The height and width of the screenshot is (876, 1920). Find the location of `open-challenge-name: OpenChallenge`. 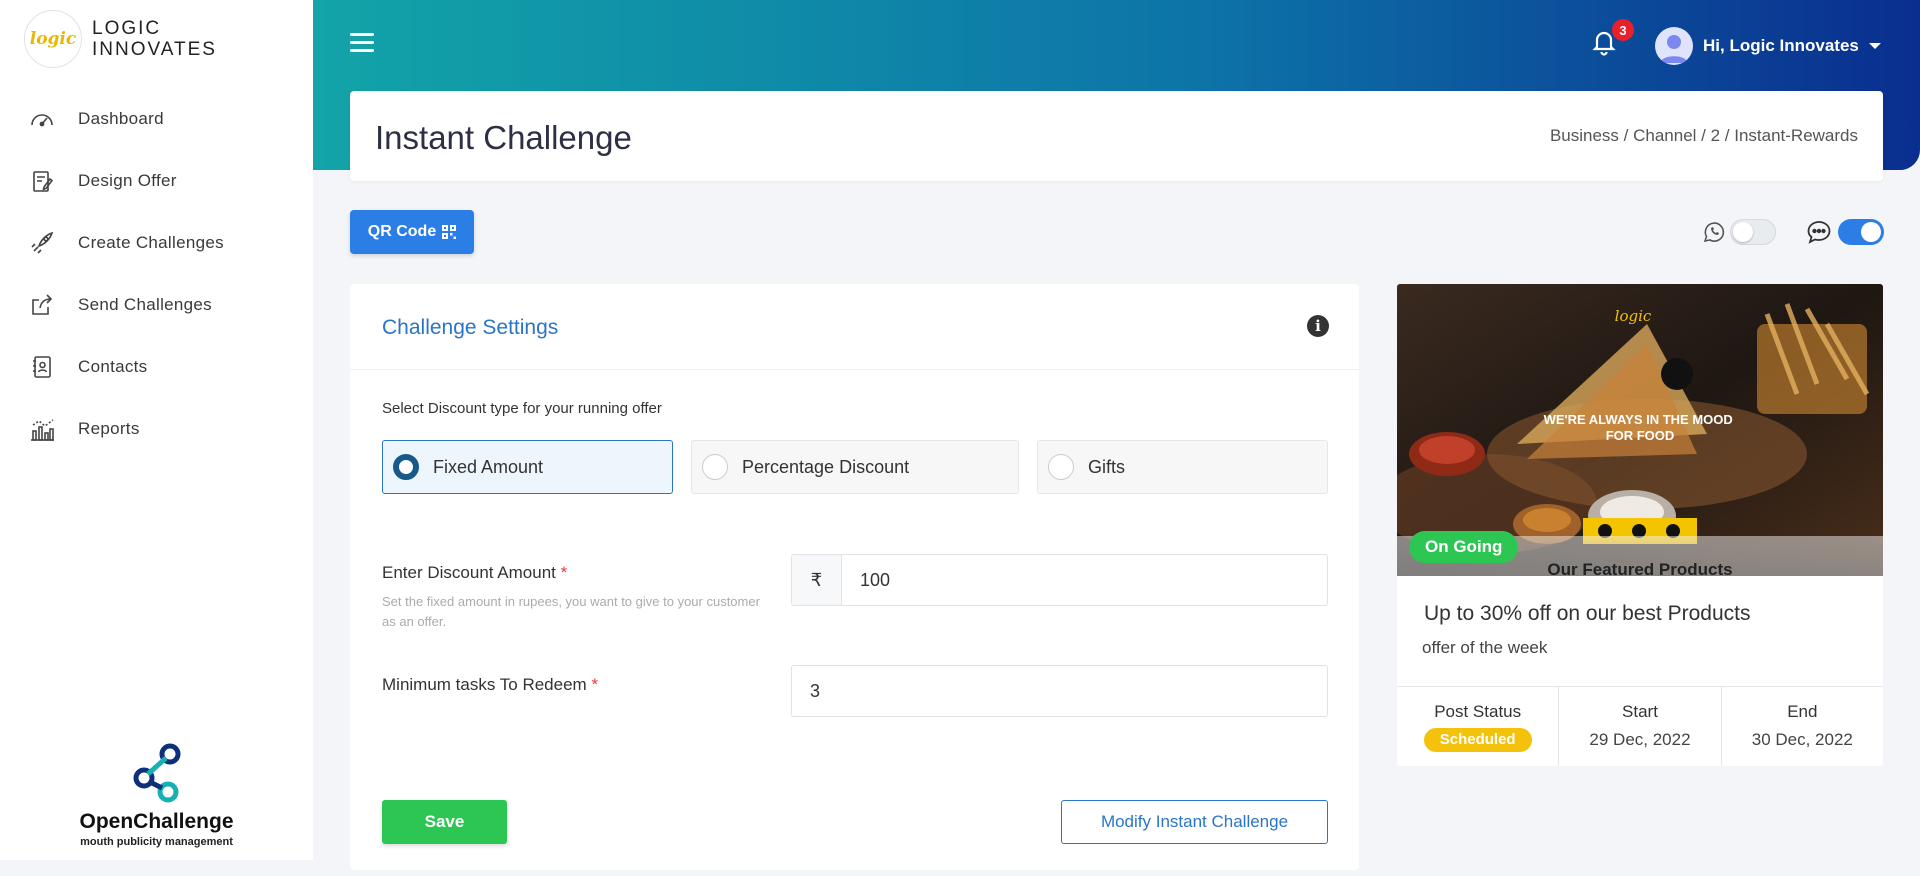

open-challenge-name: OpenChallenge is located at coordinates (156, 821).